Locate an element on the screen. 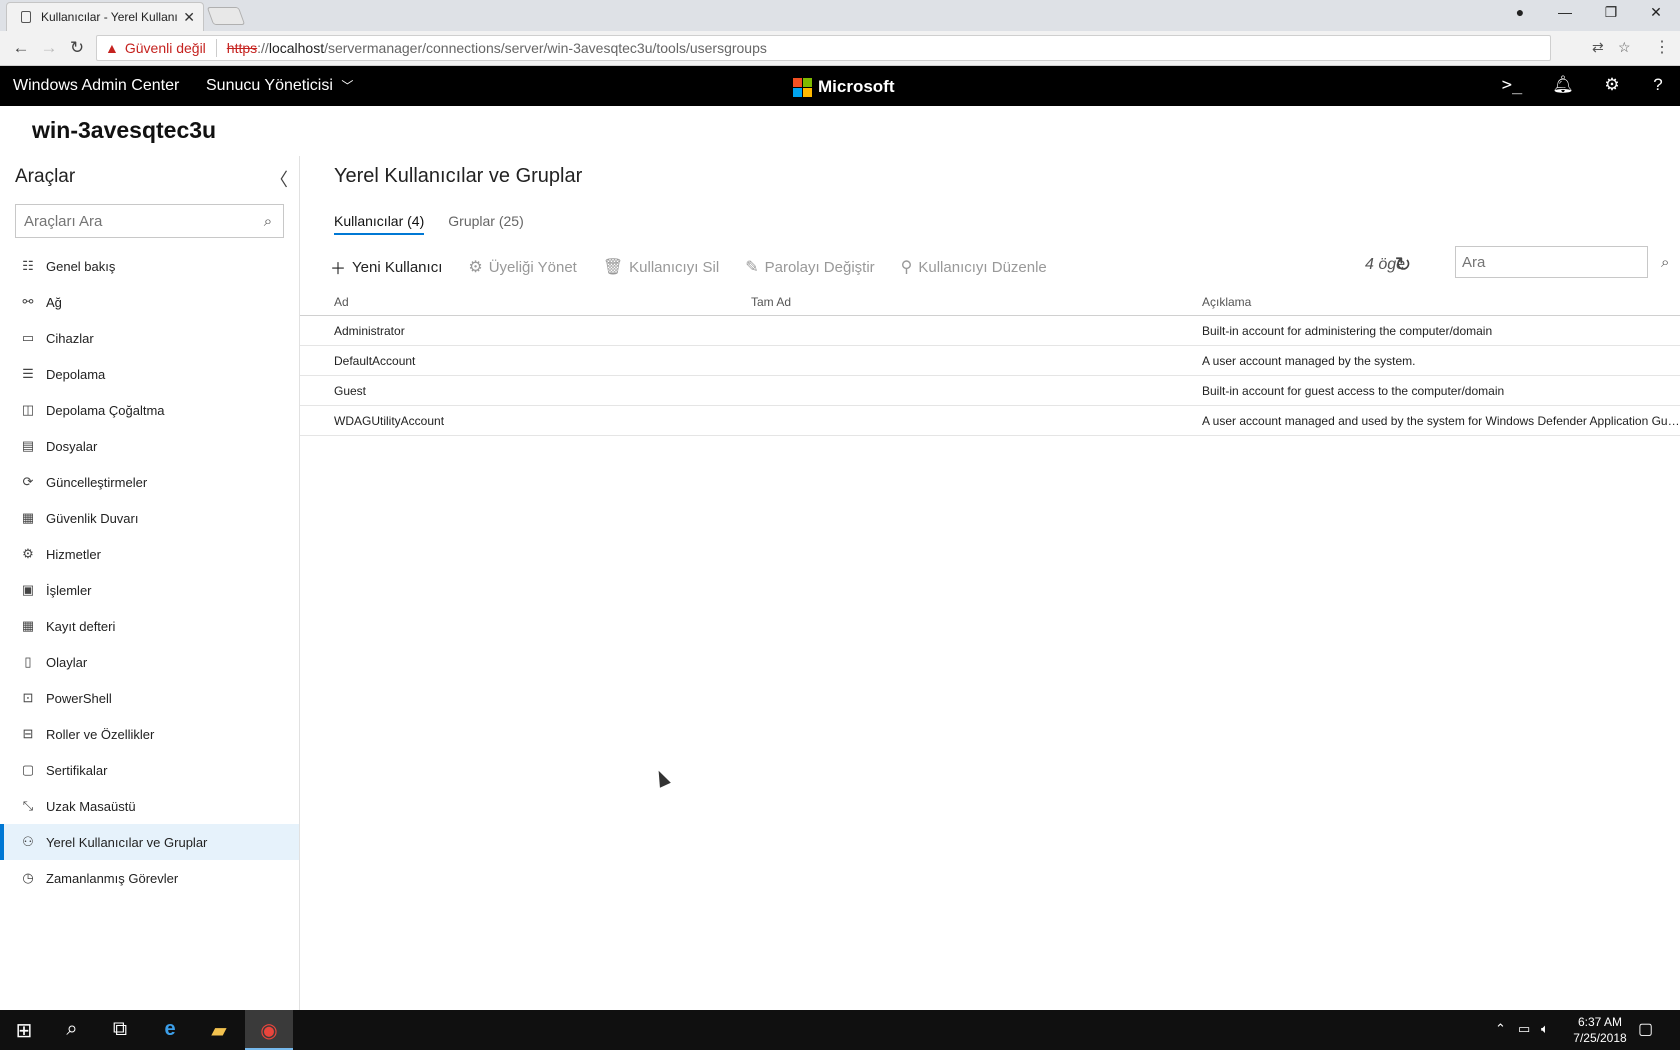 The image size is (1680, 1050). file-explorer-icon: ▰ is located at coordinates (219, 1030).